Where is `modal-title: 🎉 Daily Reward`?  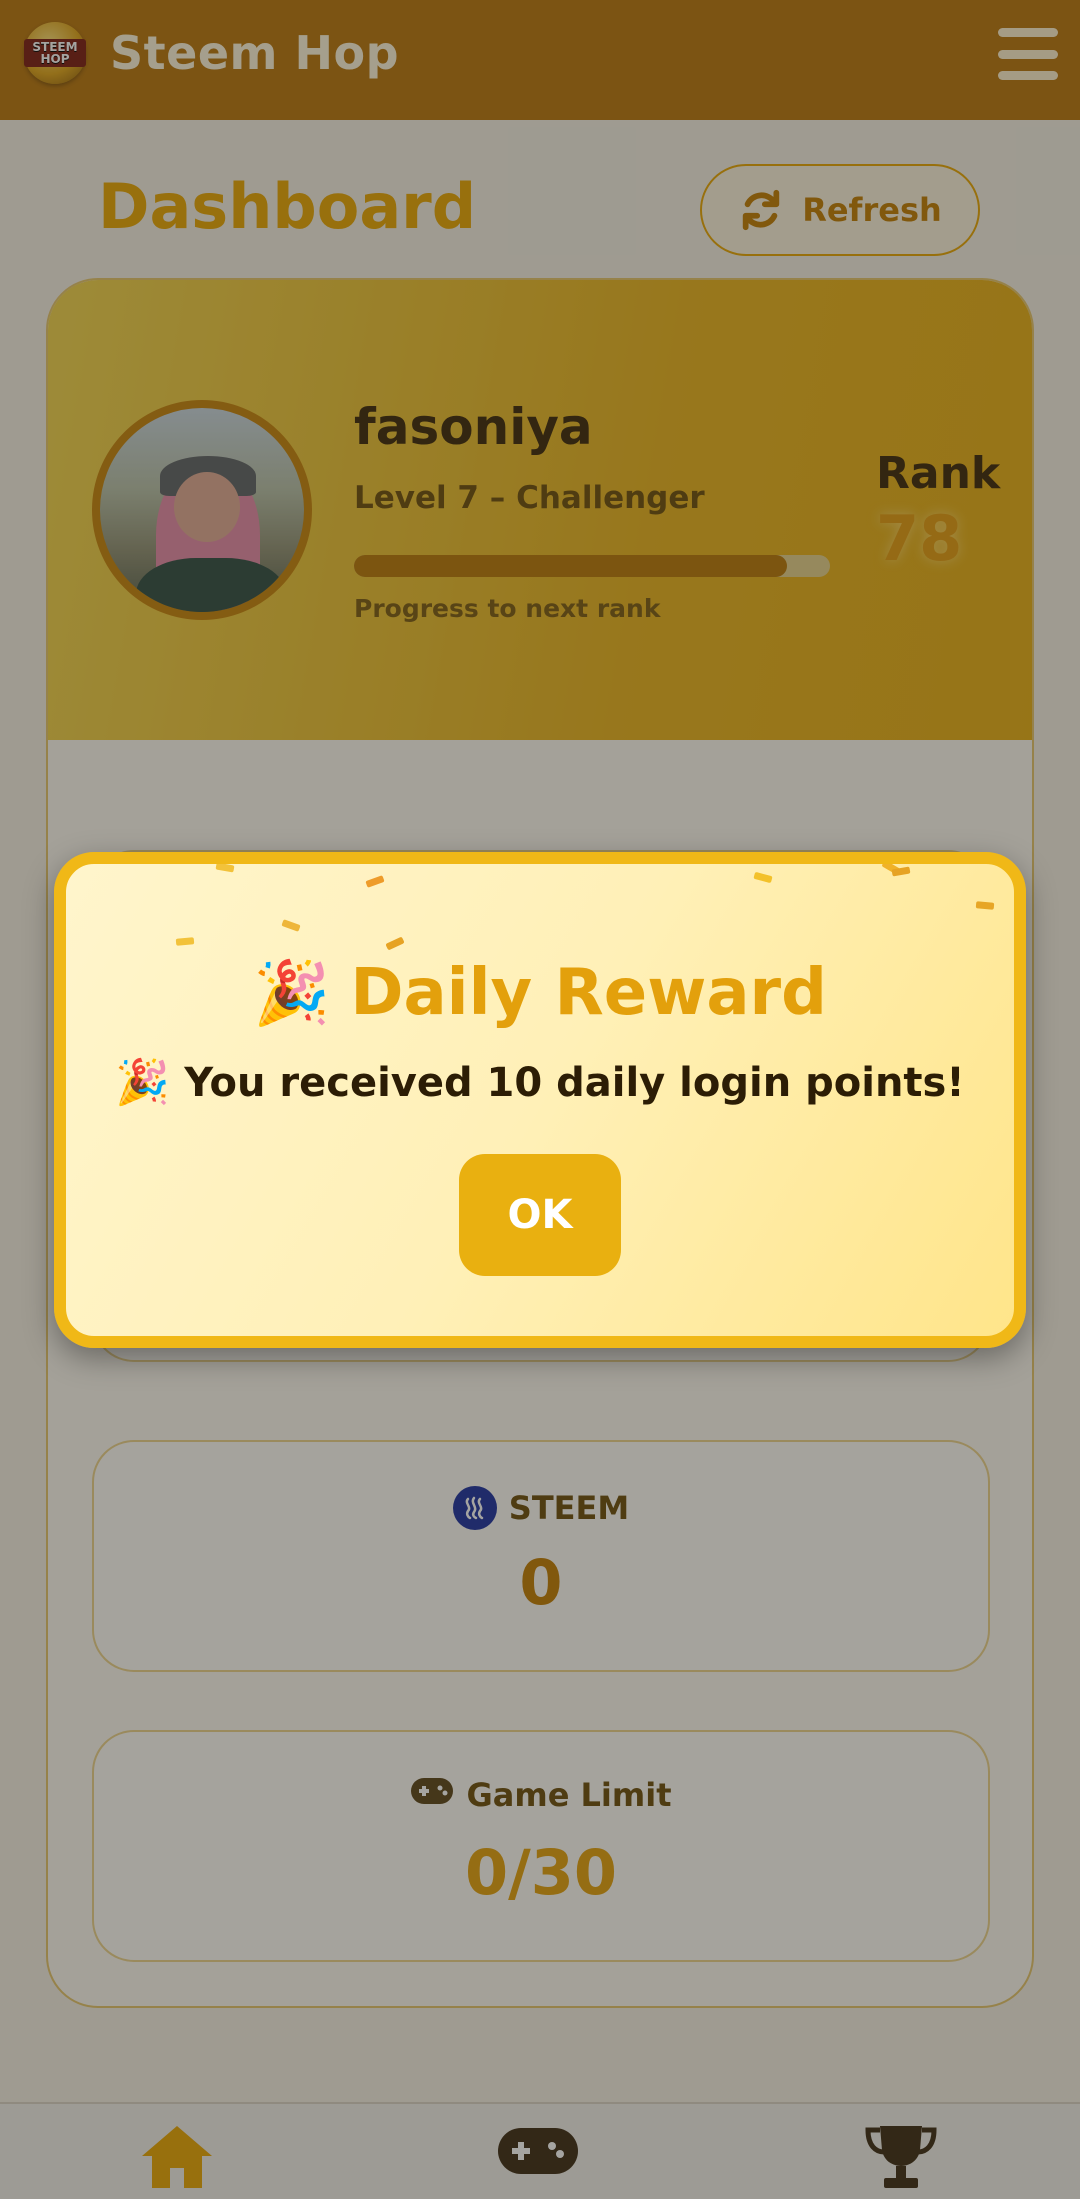
modal-title: 🎉 Daily Reward is located at coordinates (540, 993).